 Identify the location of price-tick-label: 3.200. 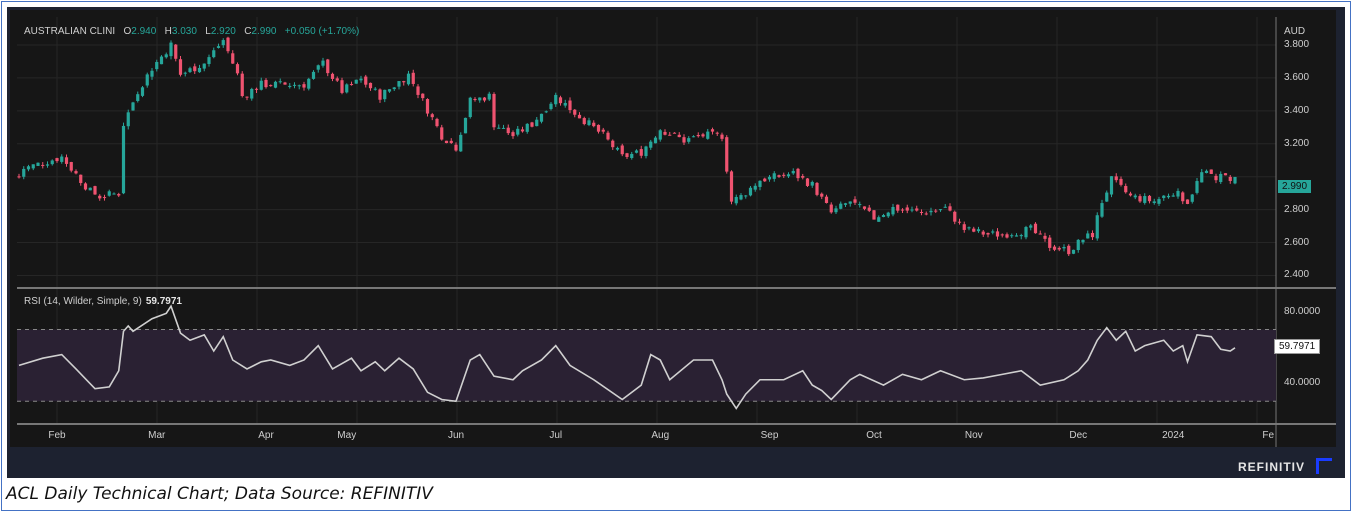
(1297, 143).